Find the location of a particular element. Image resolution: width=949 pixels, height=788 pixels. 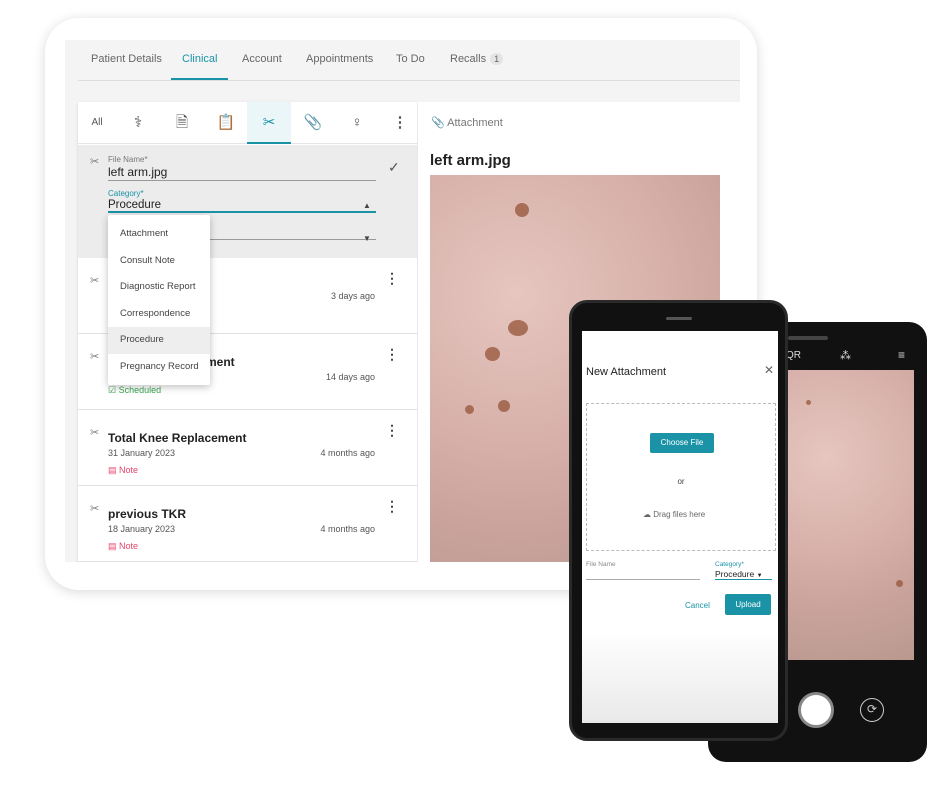

viewer-header-label: Attachment is located at coordinates (475, 123).